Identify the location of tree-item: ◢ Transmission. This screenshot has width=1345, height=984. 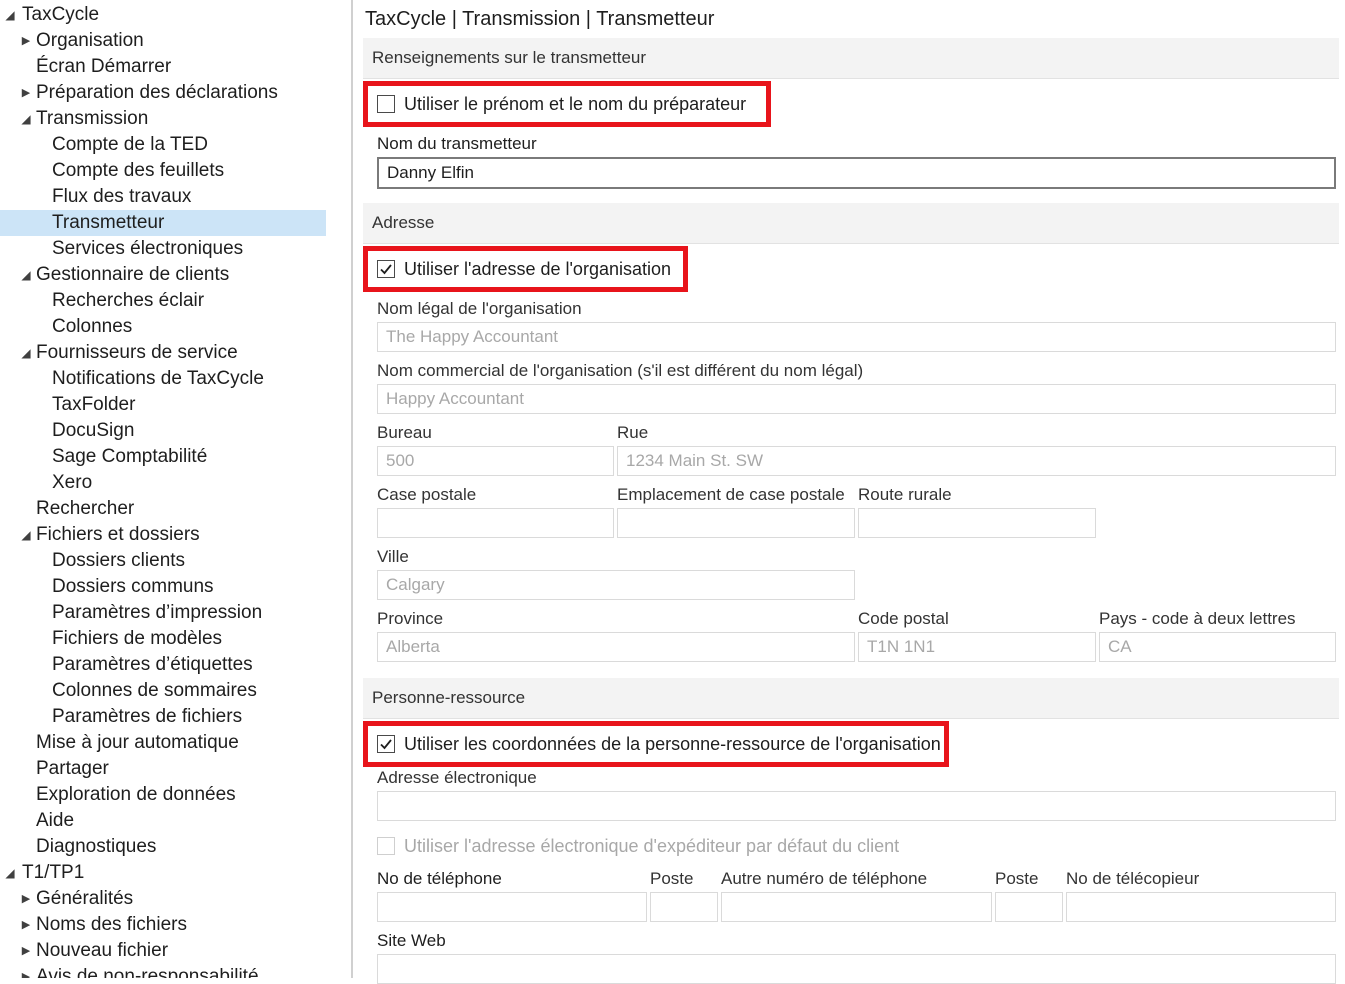
(163, 119).